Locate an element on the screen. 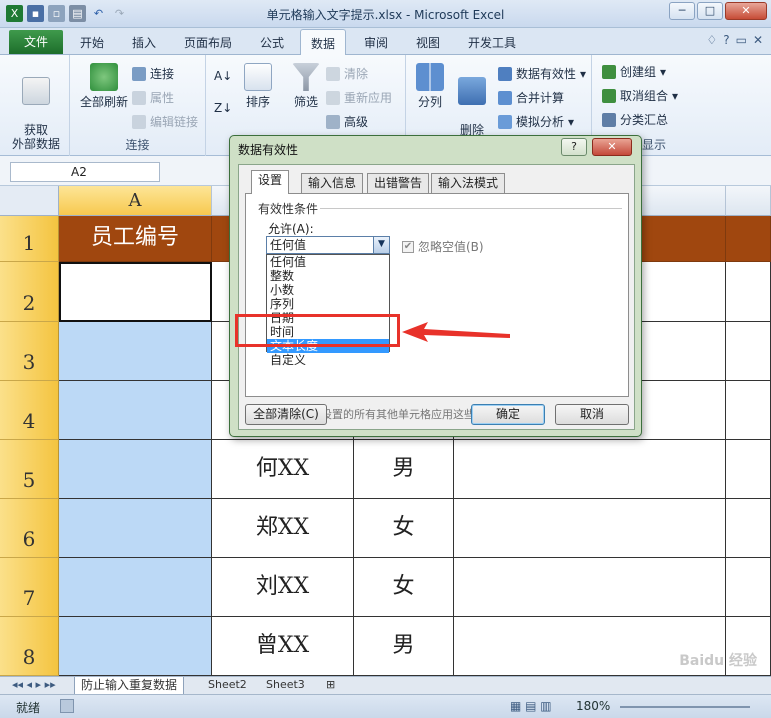 The image size is (771, 718). macro-record-icon is located at coordinates (67, 706).